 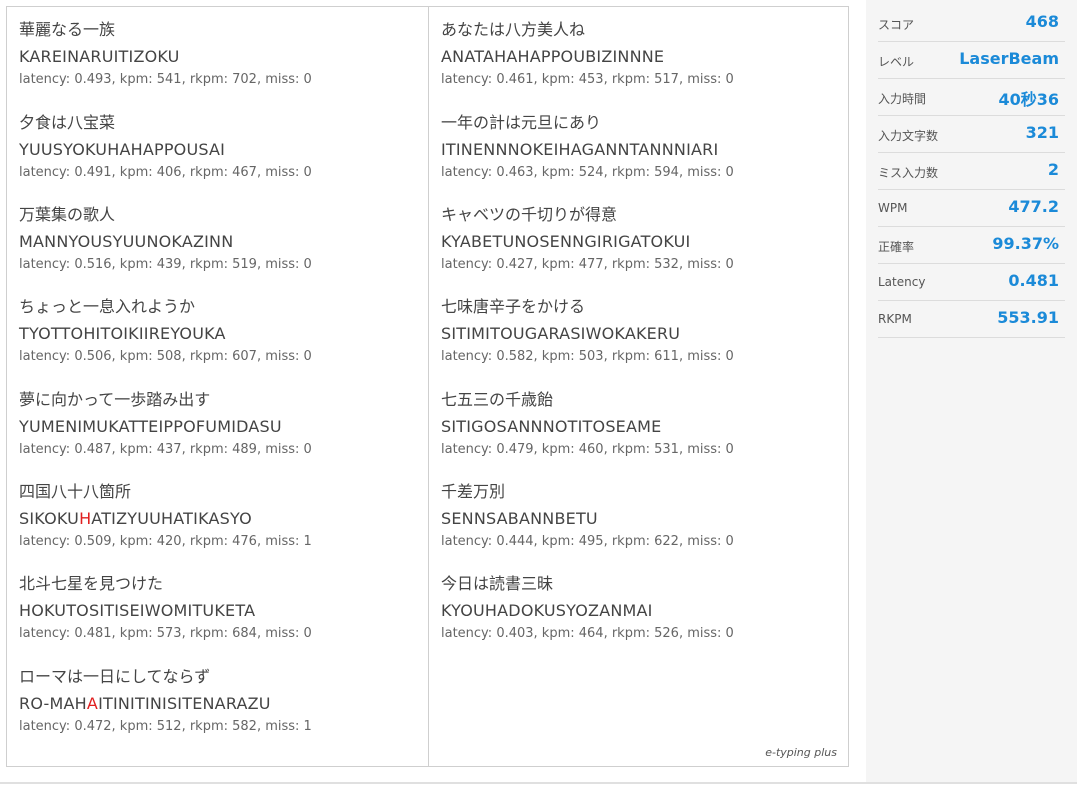 What do you see at coordinates (115, 676) in the screenshot?
I see `japanese-text: ローマは一日にしてならず` at bounding box center [115, 676].